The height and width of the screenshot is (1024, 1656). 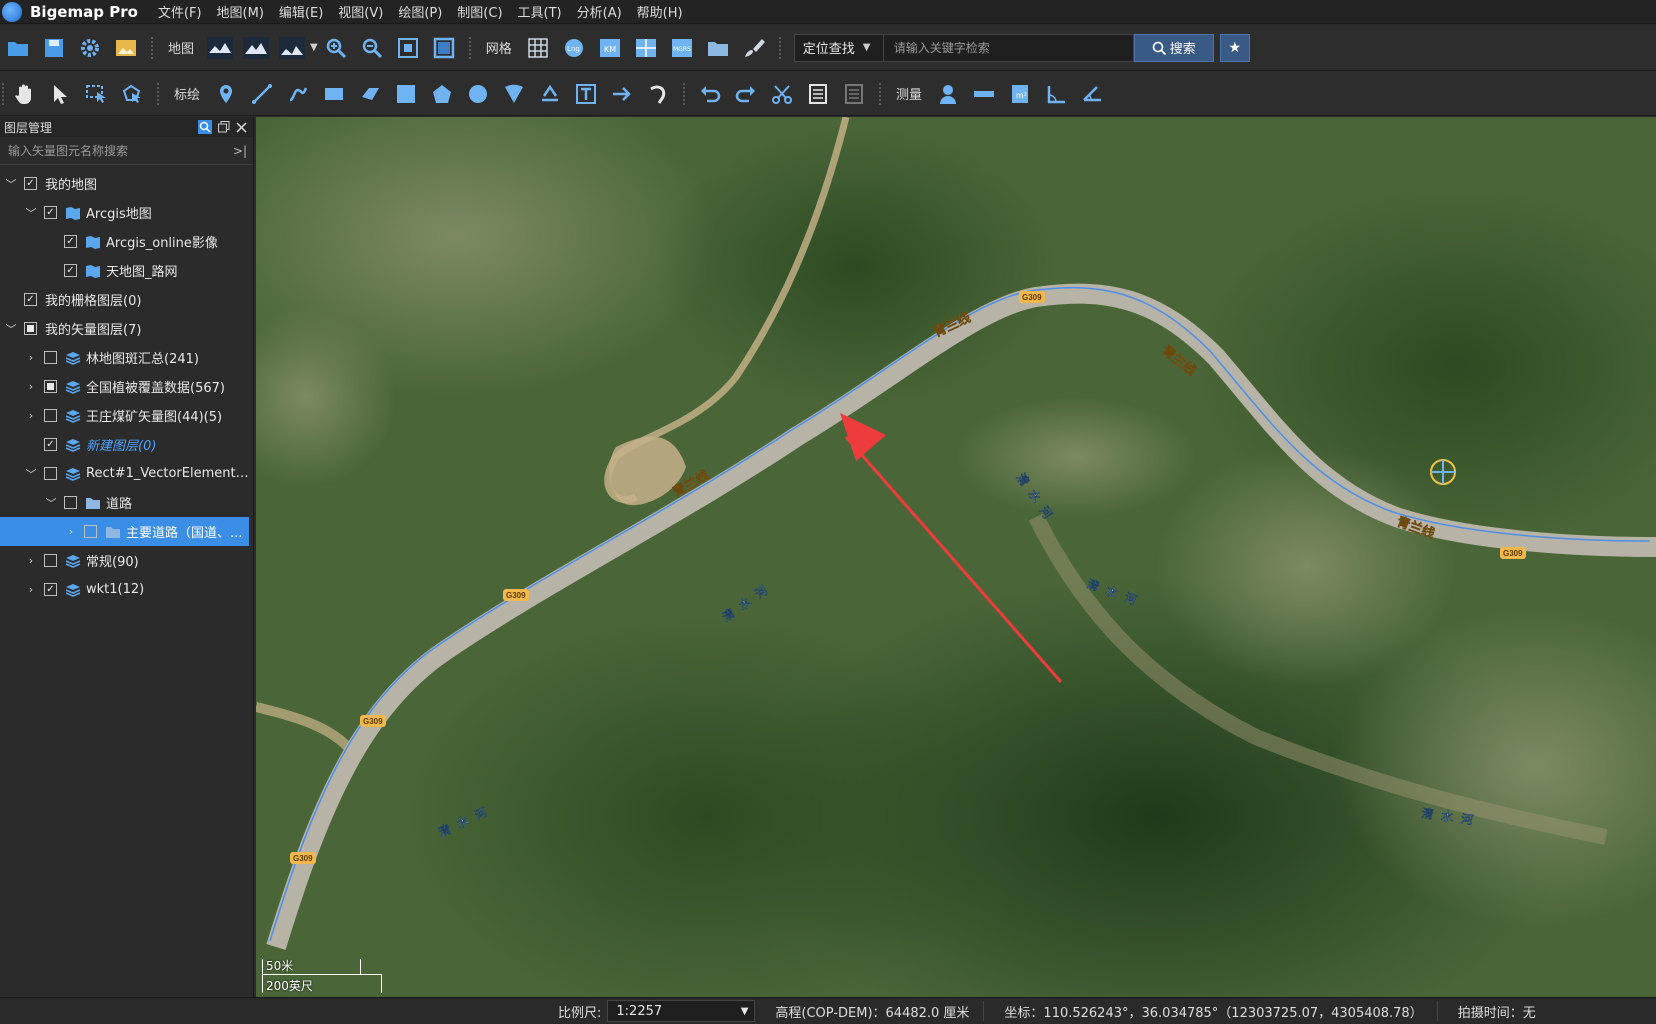 I want to click on search-input, so click(x=1008, y=47).